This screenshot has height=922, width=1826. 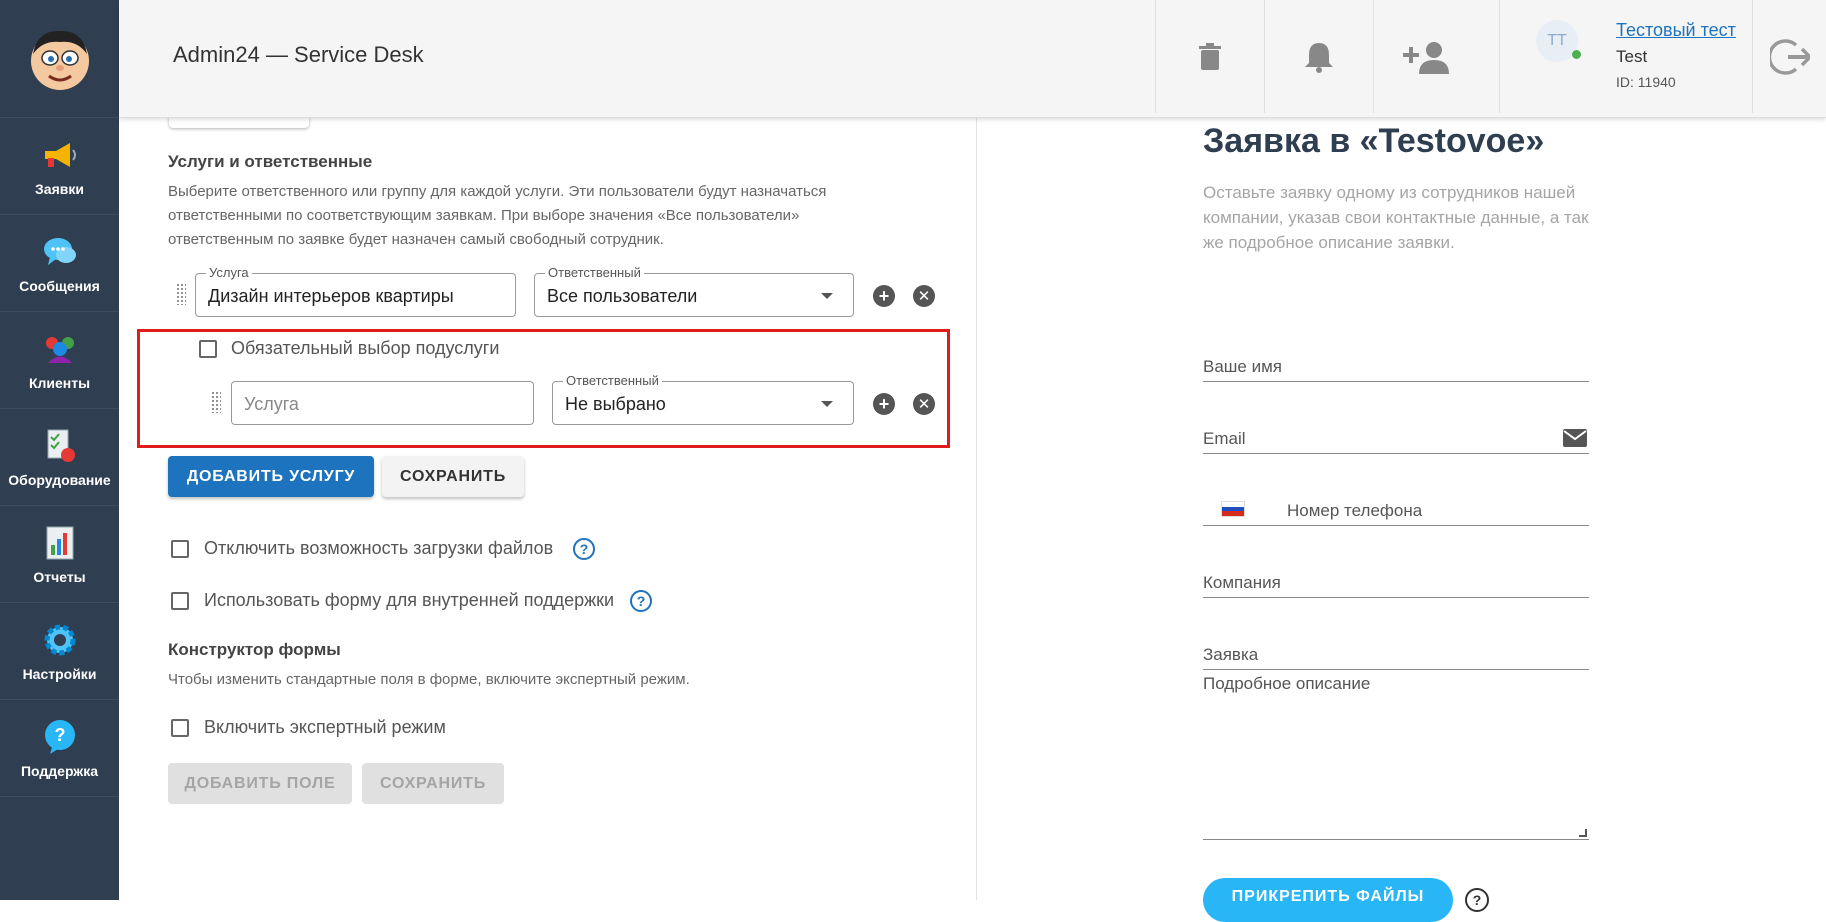 I want to click on details-textarea-label: Подробное описание, so click(x=1287, y=683).